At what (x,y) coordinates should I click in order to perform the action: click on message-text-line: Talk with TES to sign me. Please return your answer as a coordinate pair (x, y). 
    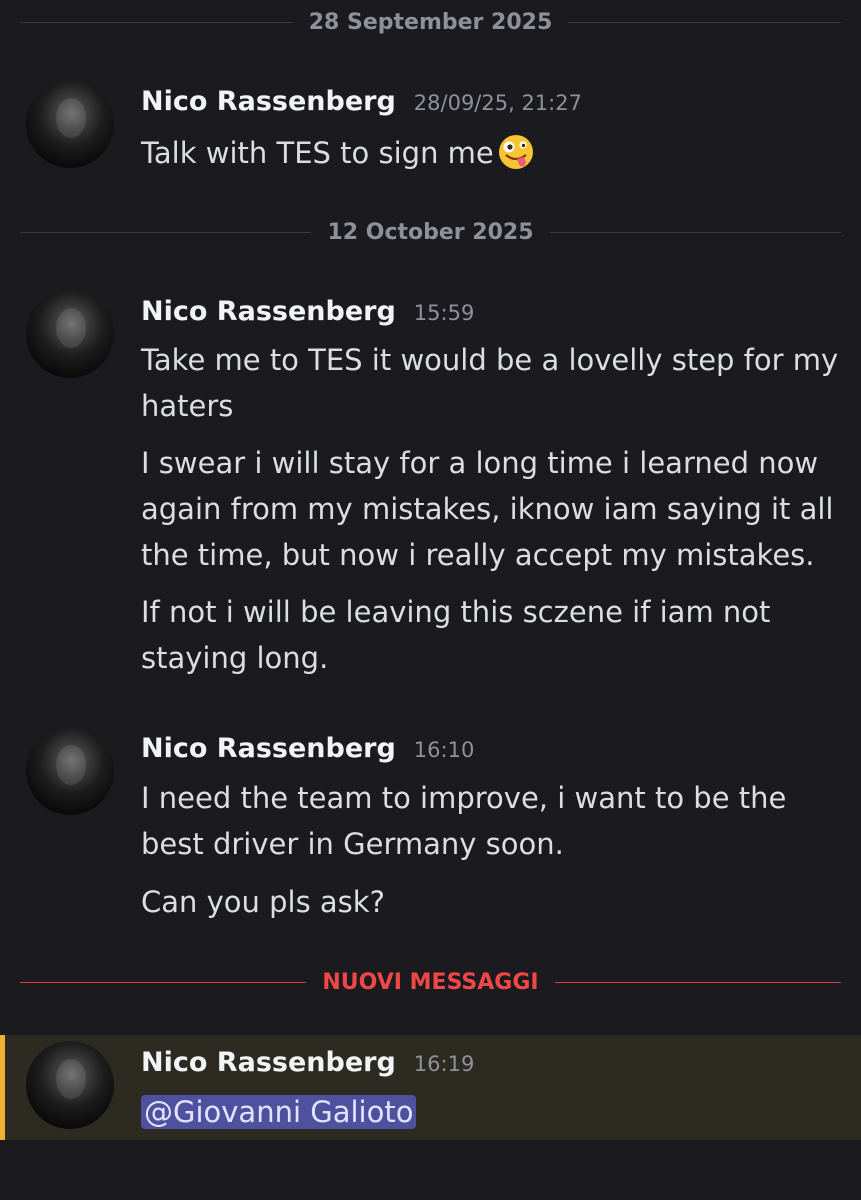
    Looking at the image, I should click on (317, 153).